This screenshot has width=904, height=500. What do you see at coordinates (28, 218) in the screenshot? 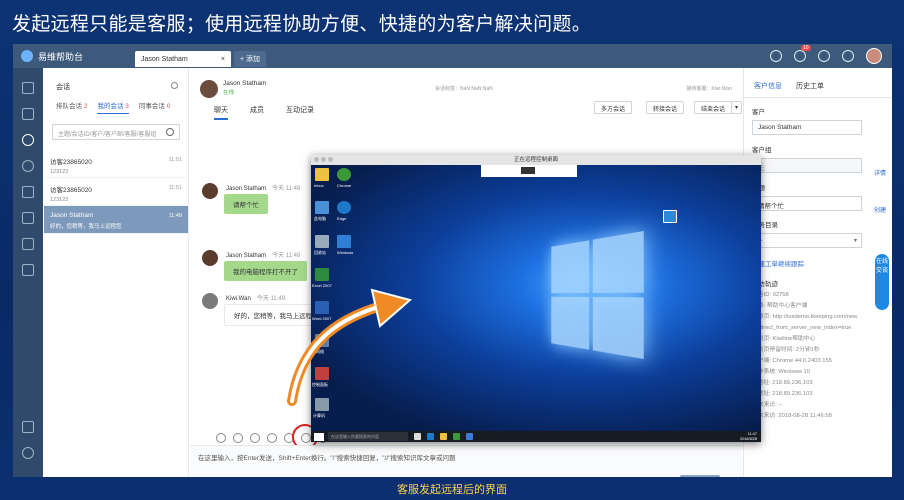
I see `layers-icon` at bounding box center [28, 218].